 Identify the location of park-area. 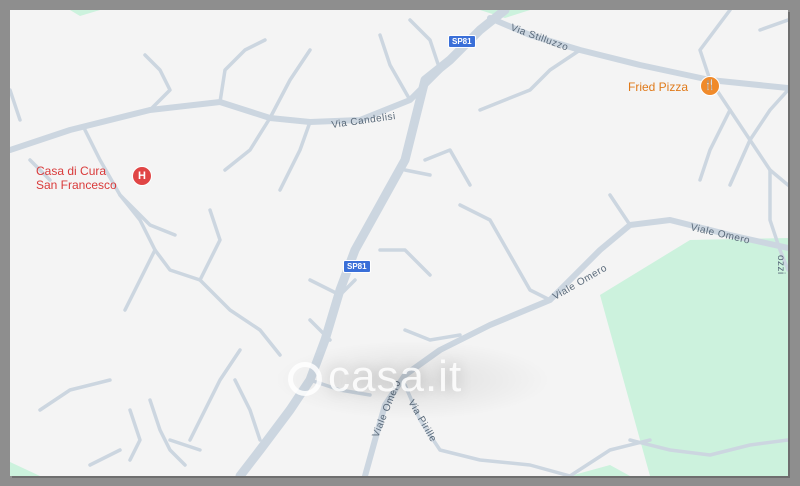
(694, 357).